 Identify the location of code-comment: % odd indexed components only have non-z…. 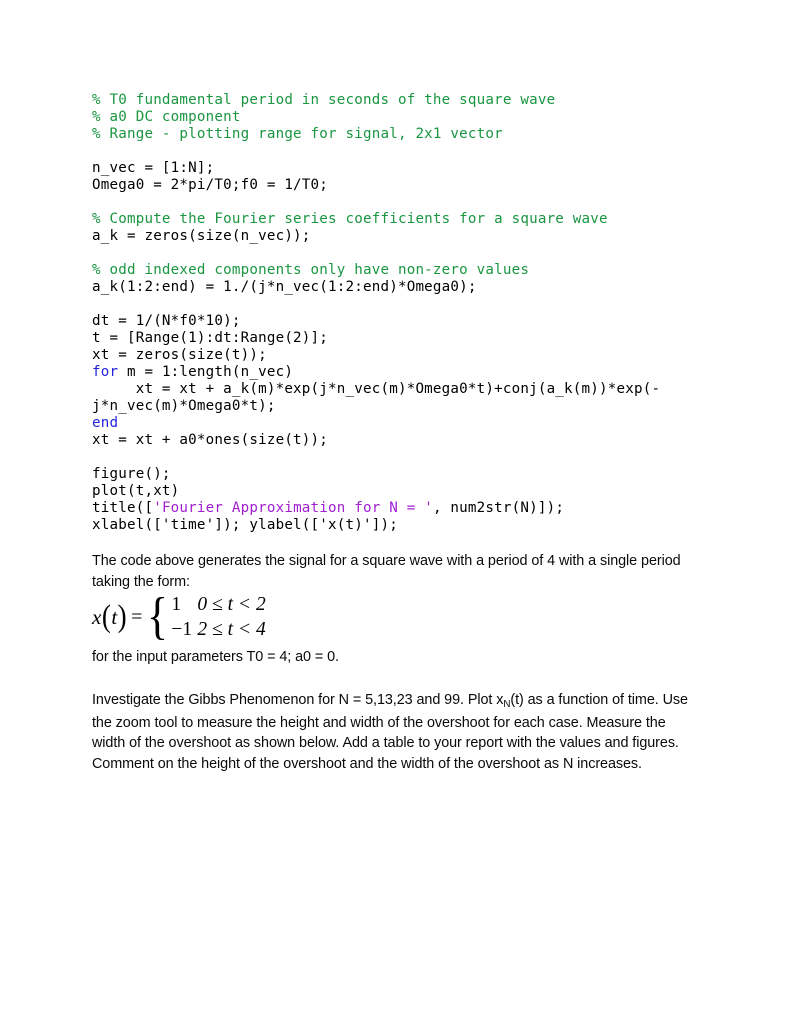
(311, 270).